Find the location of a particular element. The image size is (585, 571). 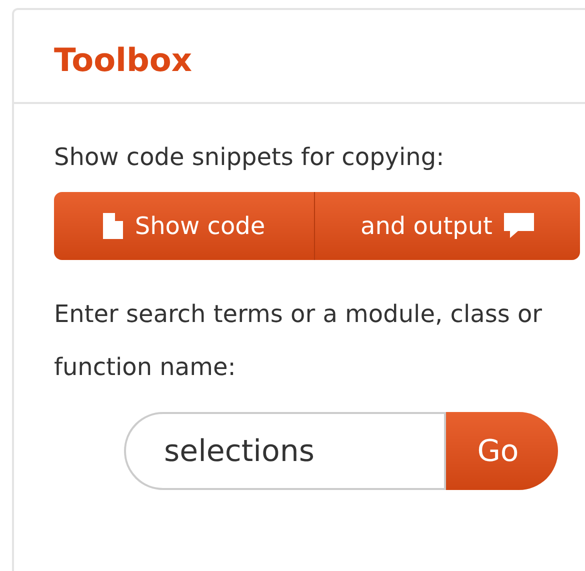

speech-bubble-icon is located at coordinates (519, 226).